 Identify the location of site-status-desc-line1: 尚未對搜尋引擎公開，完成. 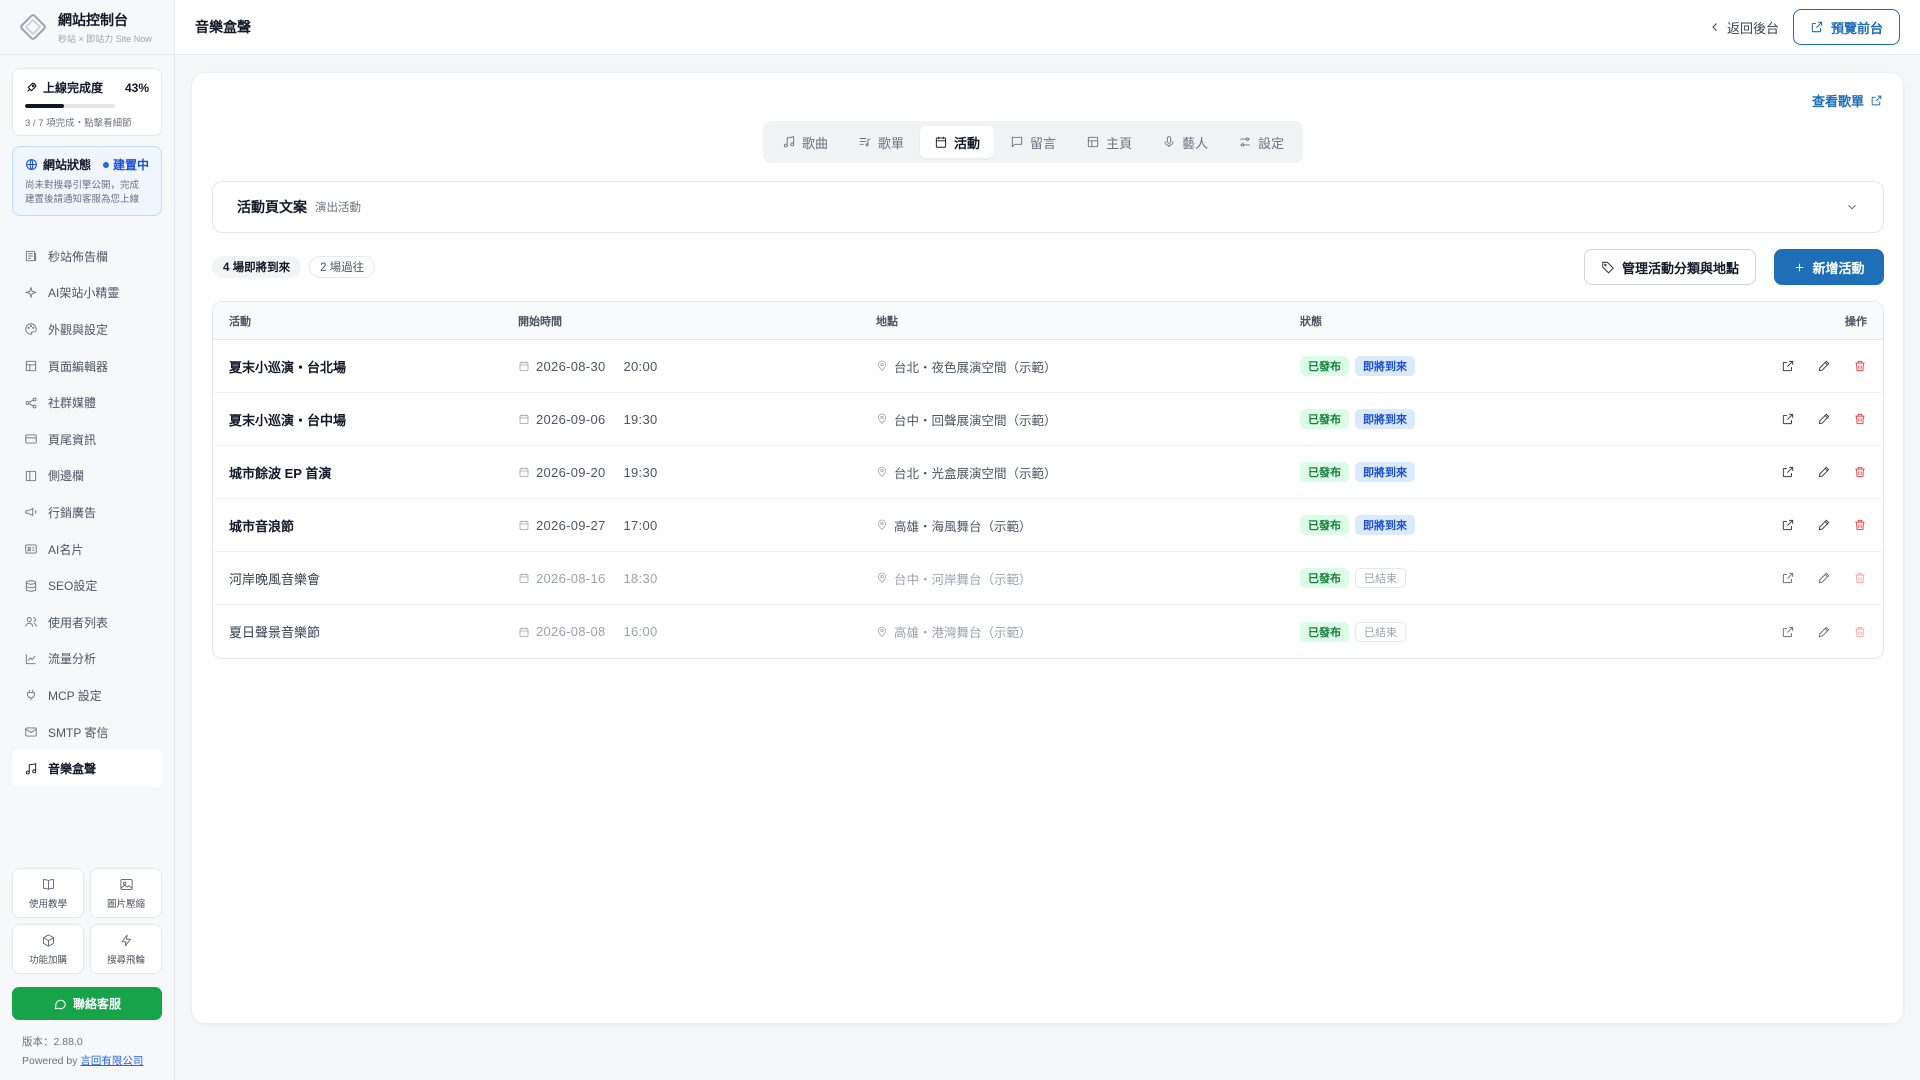
(82, 185).